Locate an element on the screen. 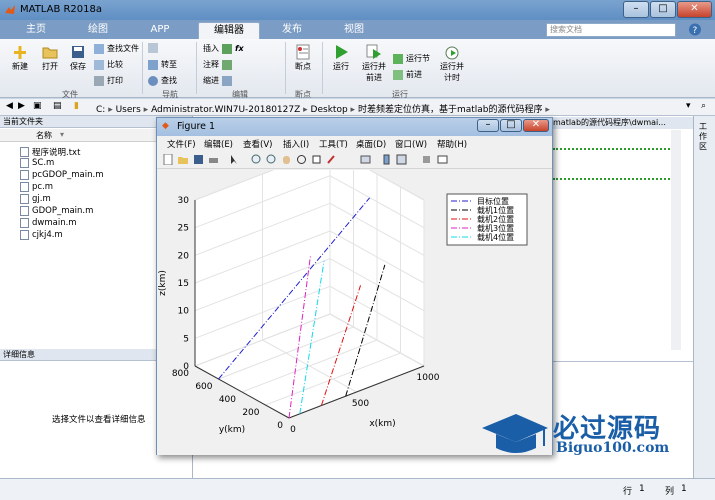 This screenshot has width=715, height=500. menu-desktop: 桌面(D) is located at coordinates (371, 144).